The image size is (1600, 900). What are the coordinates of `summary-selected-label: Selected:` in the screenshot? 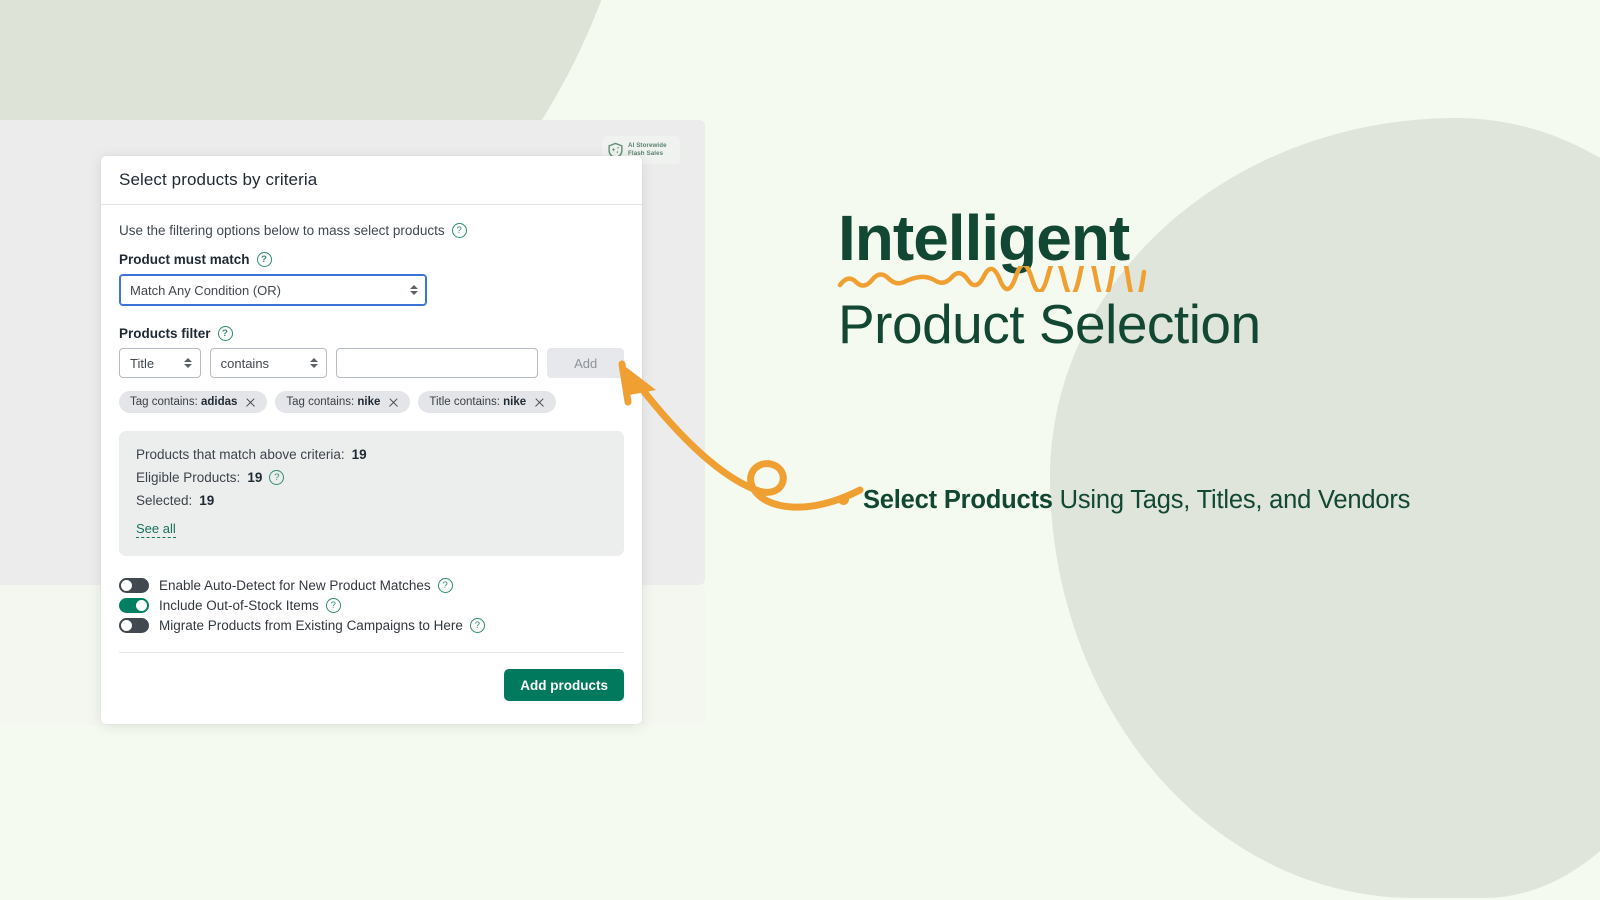 It's located at (164, 500).